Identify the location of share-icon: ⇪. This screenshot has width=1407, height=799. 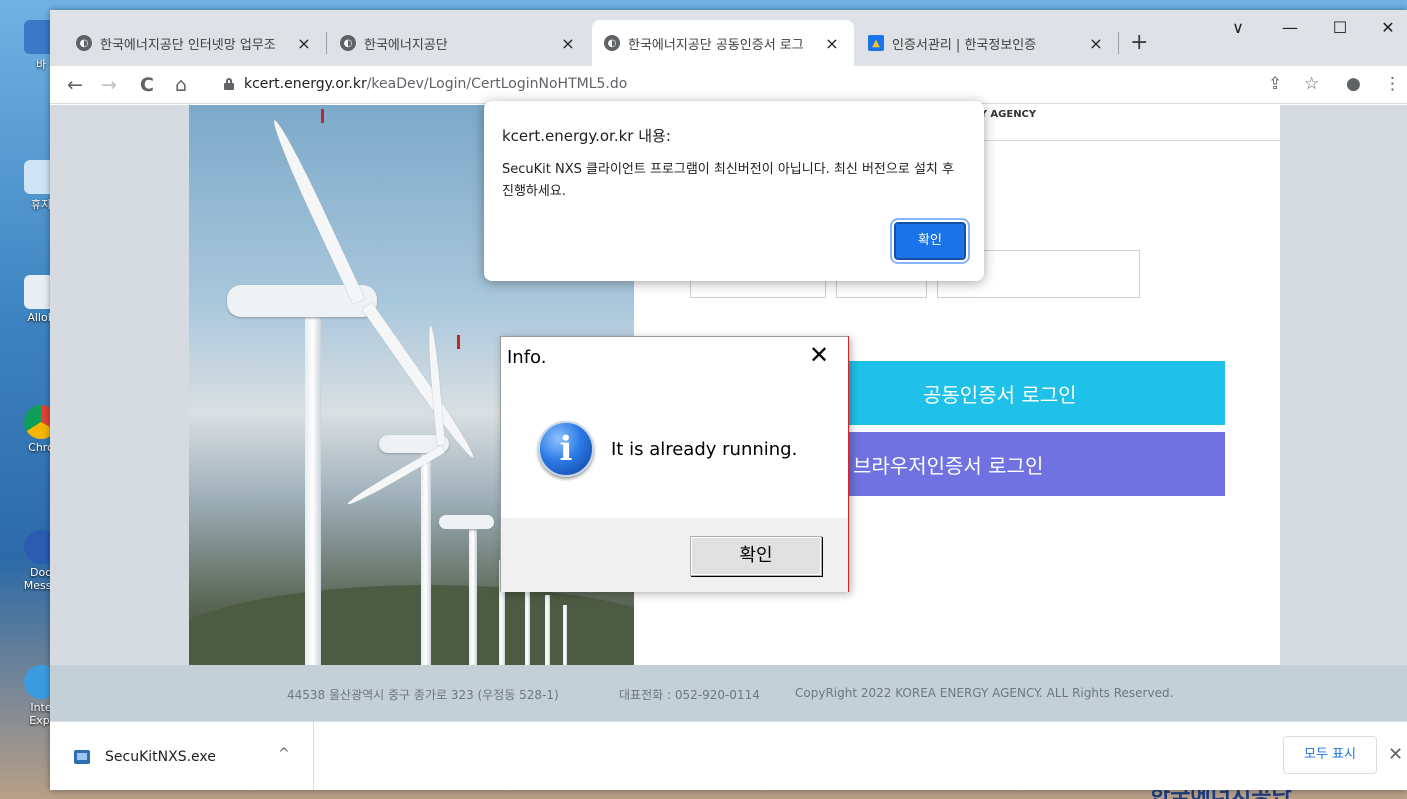
(1275, 84).